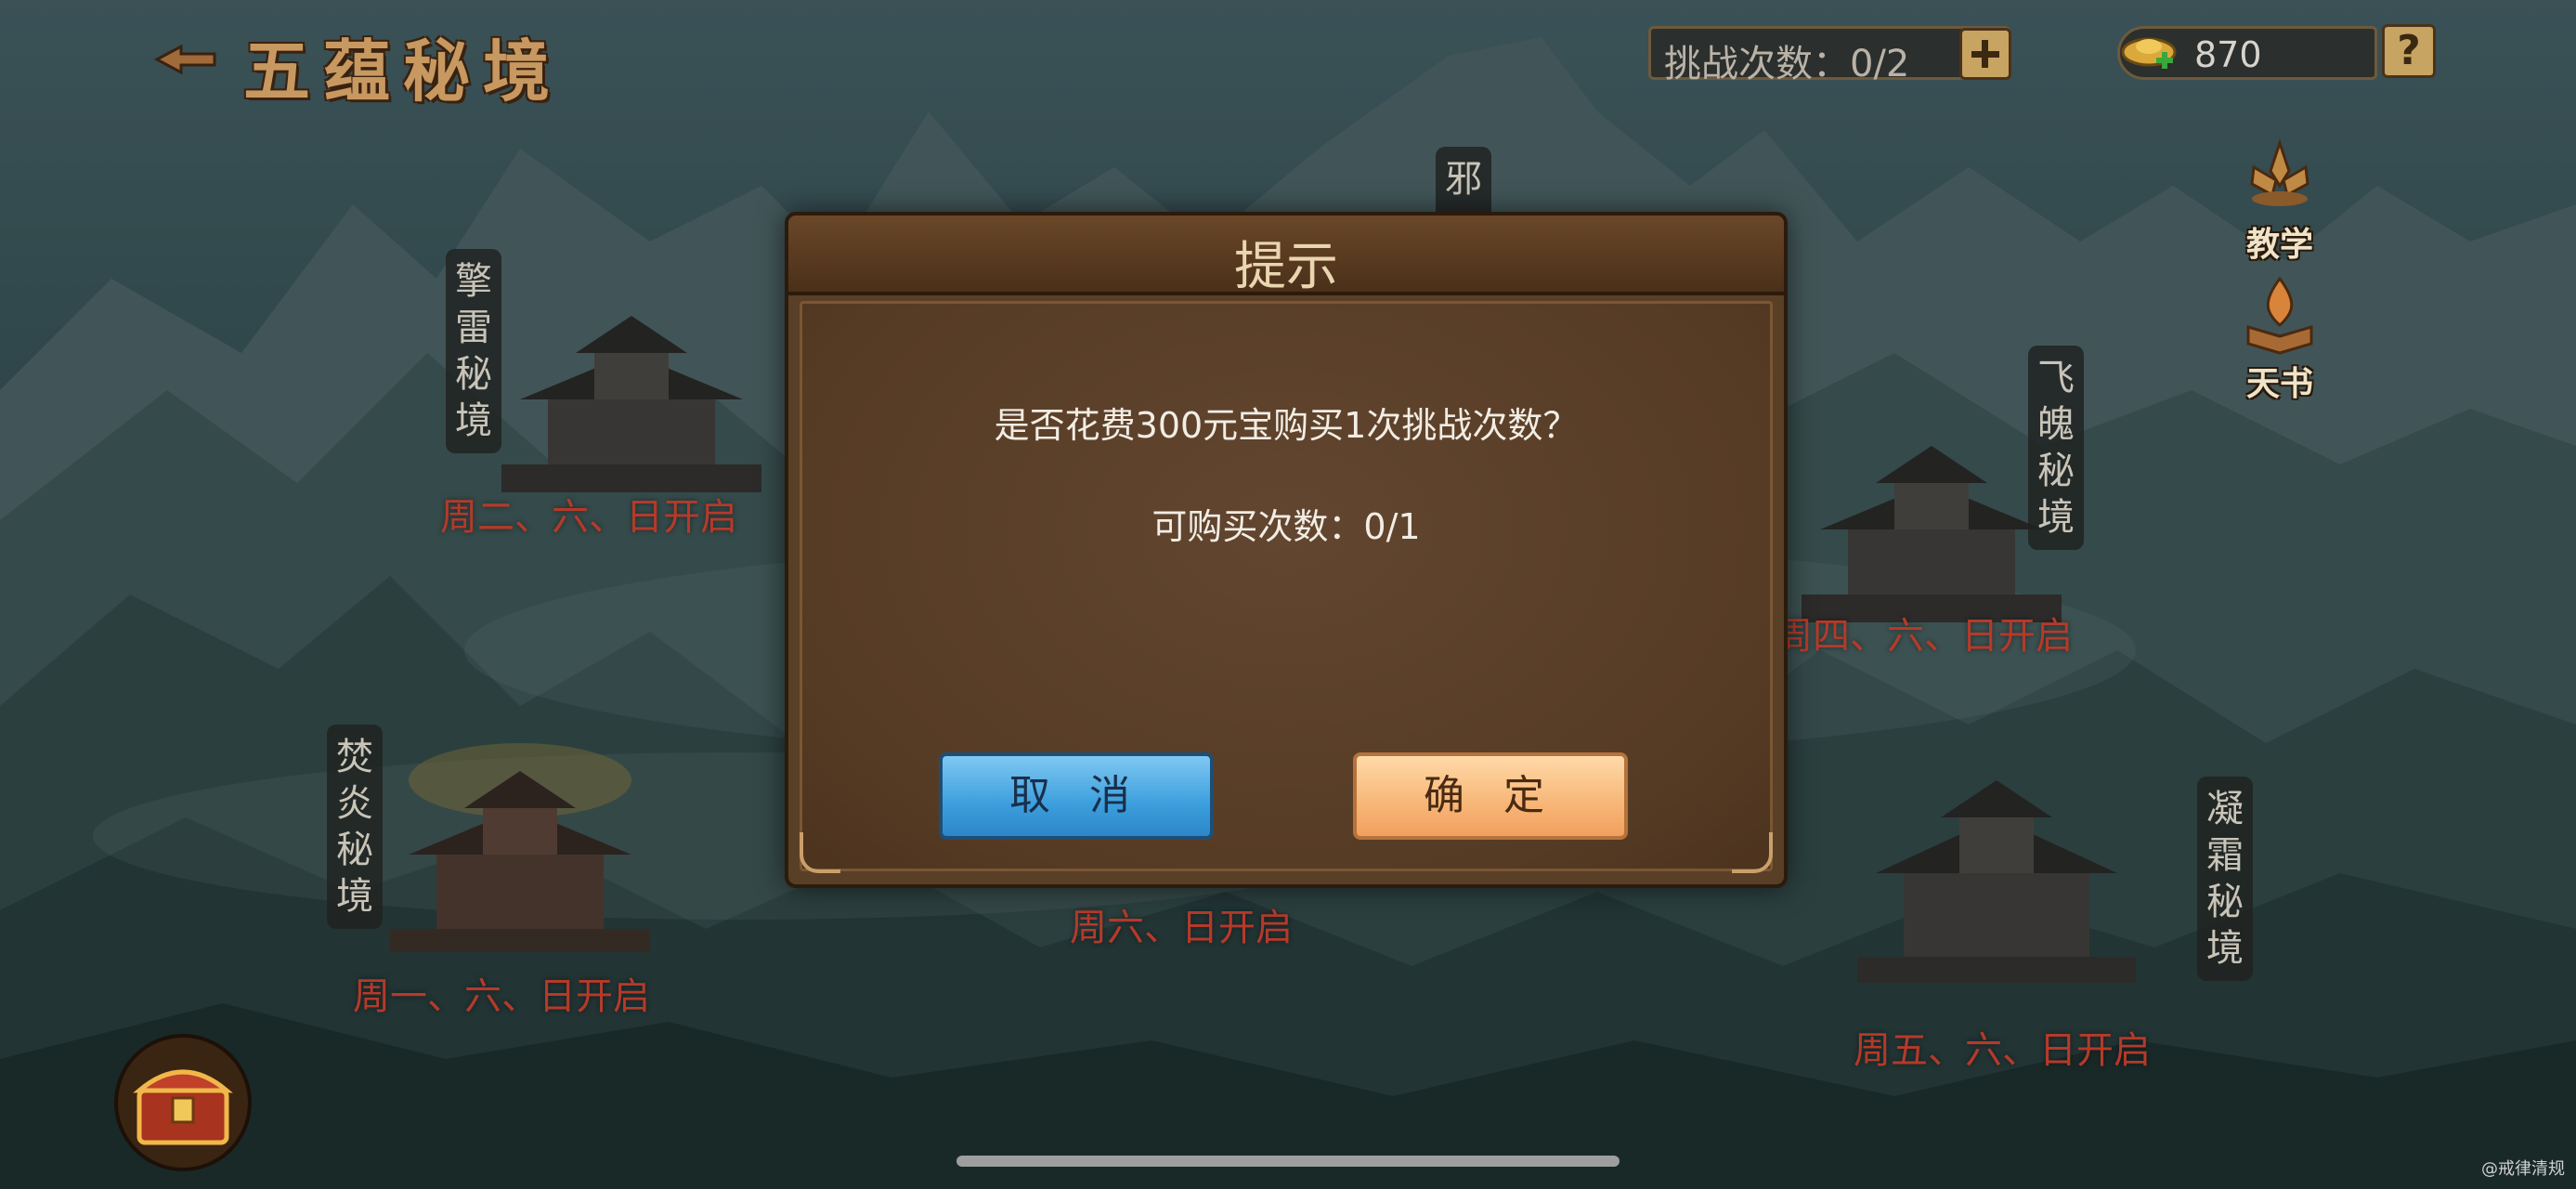  What do you see at coordinates (1181, 928) in the screenshot?
I see `realm-schedule-xie: 周六、日开启` at bounding box center [1181, 928].